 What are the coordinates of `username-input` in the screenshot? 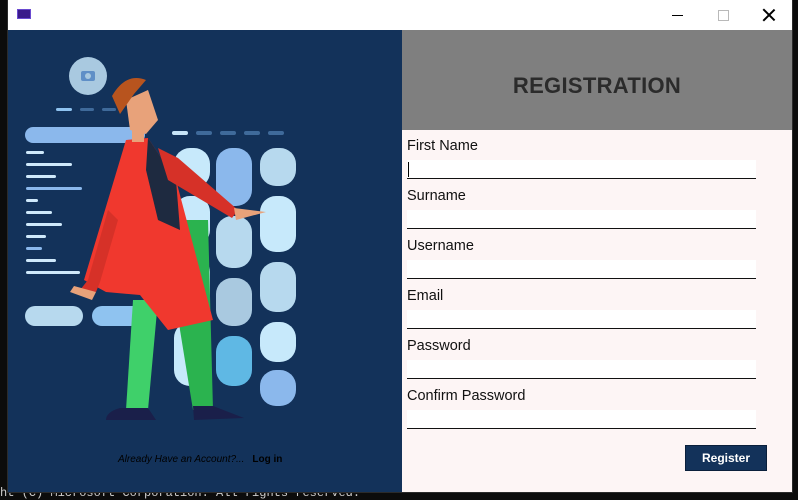 It's located at (581, 269).